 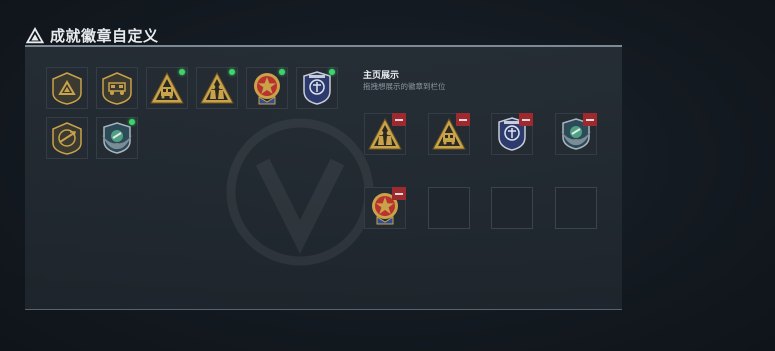 What do you see at coordinates (104, 36) in the screenshot?
I see `page-title-text: 成就徽章自定义` at bounding box center [104, 36].